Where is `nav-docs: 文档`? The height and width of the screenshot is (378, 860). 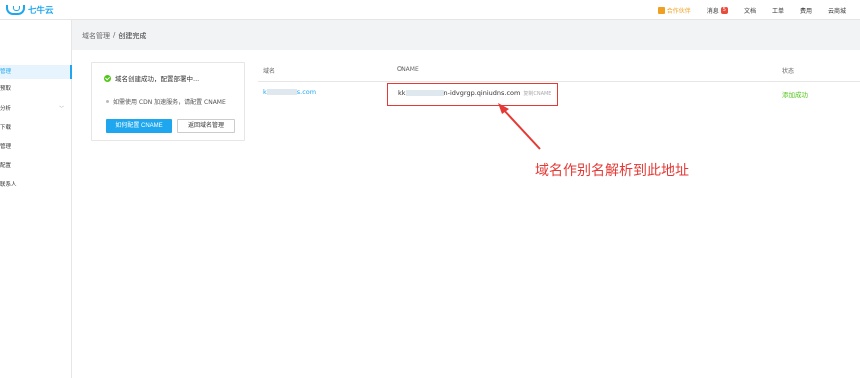
nav-docs: 文档 is located at coordinates (750, 10).